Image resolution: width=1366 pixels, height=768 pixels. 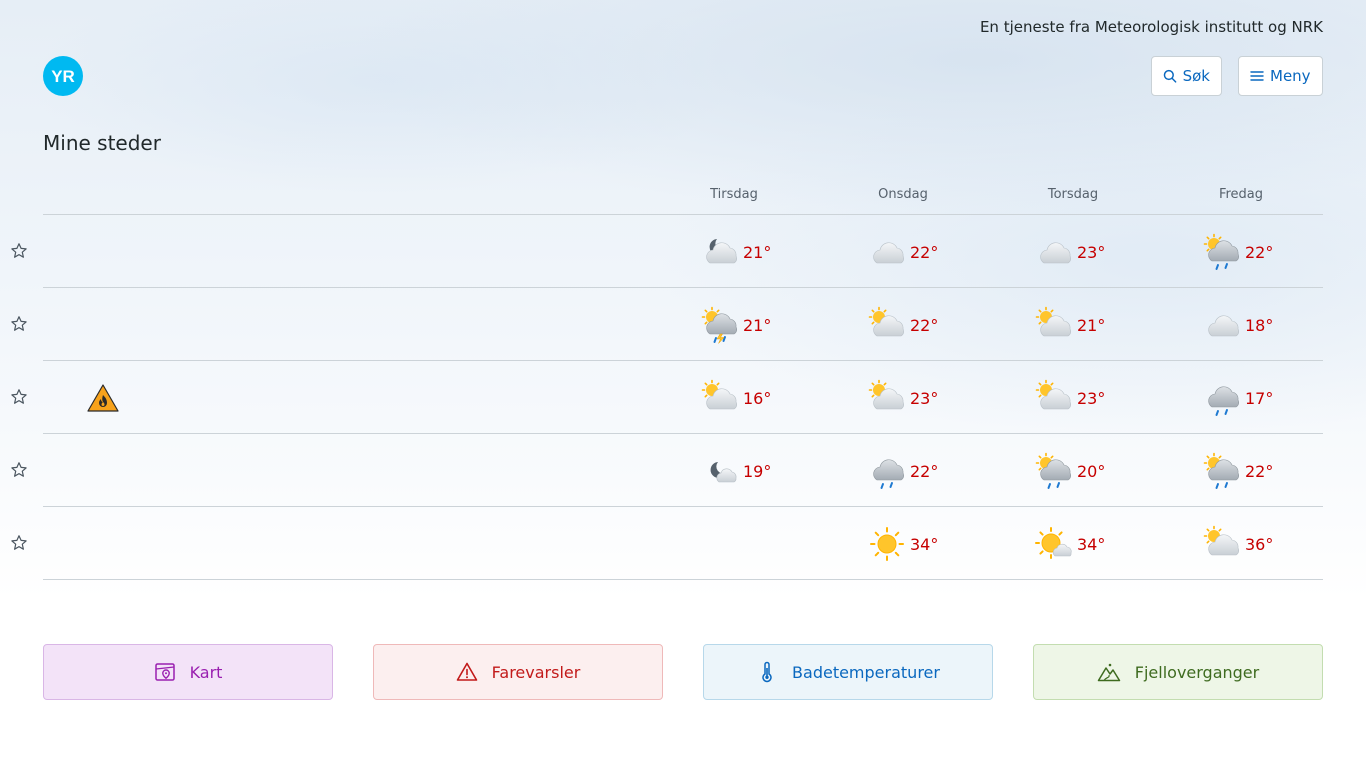 What do you see at coordinates (757, 398) in the screenshot?
I see `temperature-value: 16°` at bounding box center [757, 398].